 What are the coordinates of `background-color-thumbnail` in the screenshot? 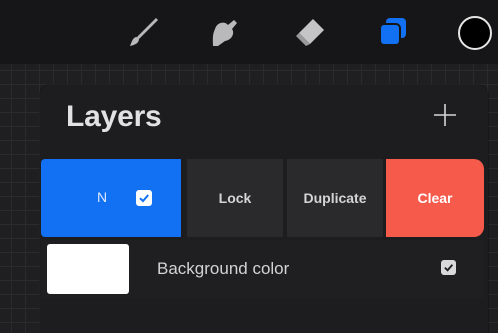 It's located at (88, 269).